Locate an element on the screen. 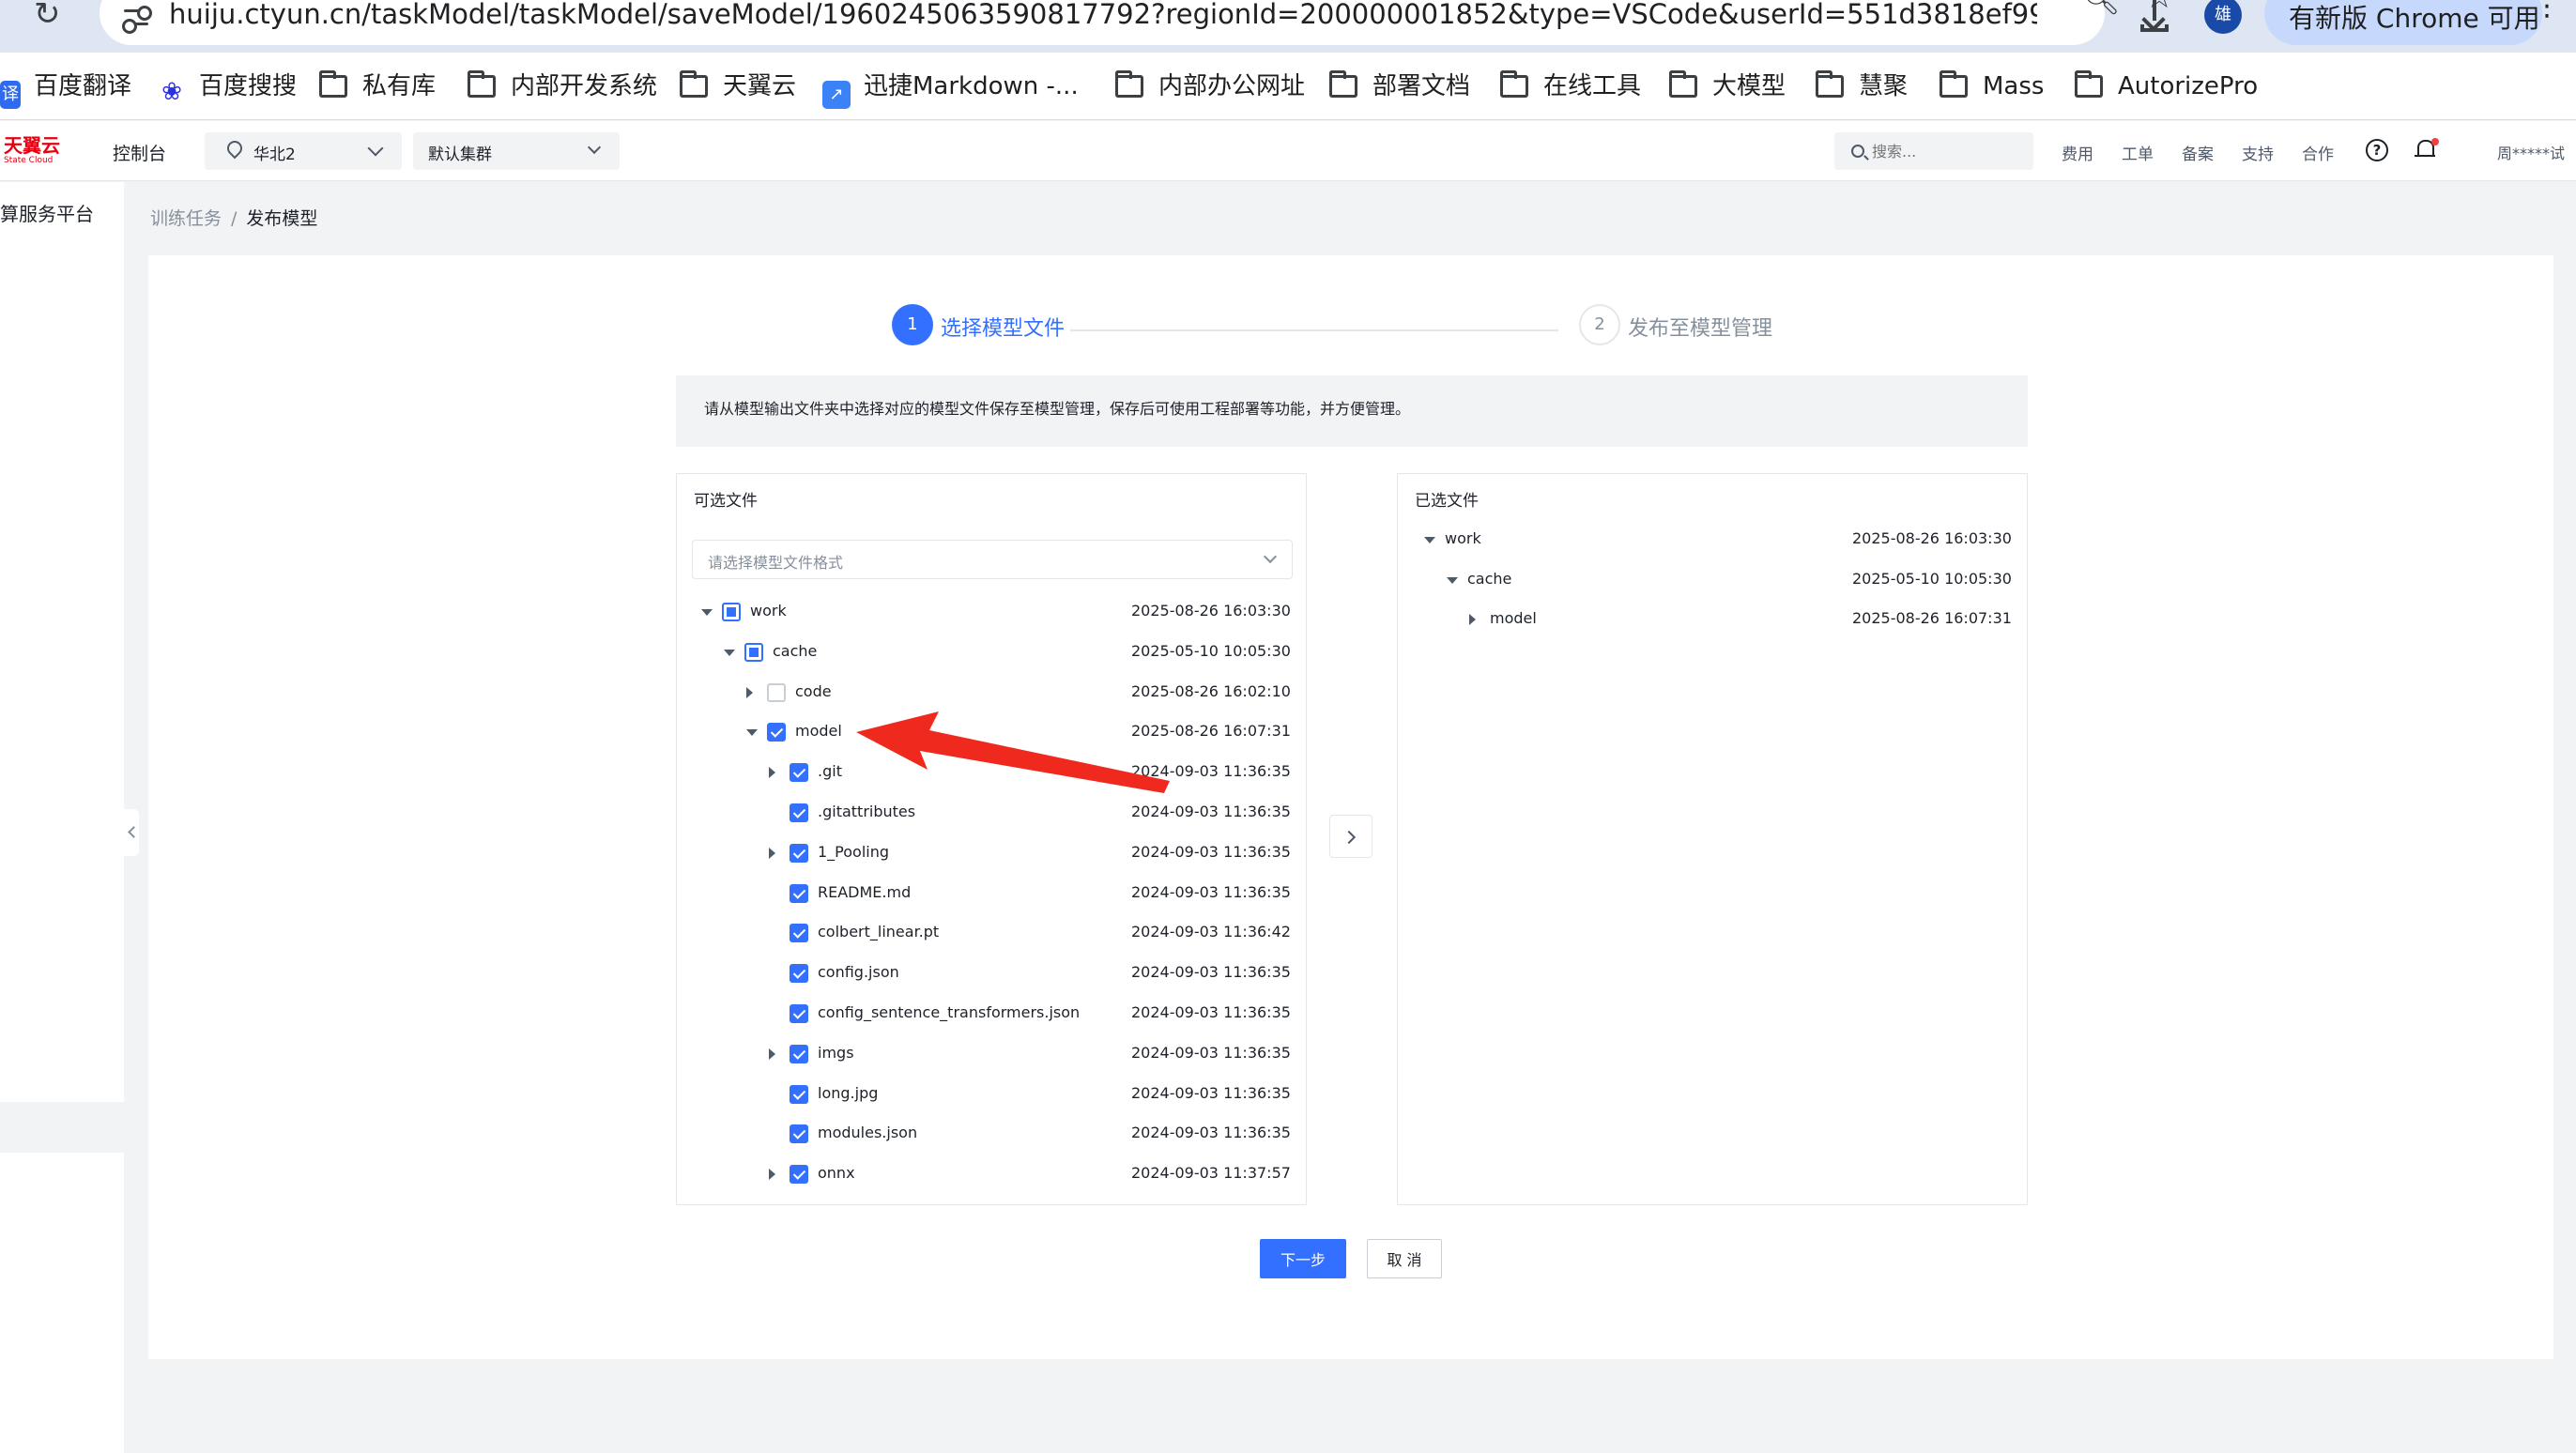 This screenshot has width=2576, height=1453. user-account: 周*****试 is located at coordinates (2531, 152).